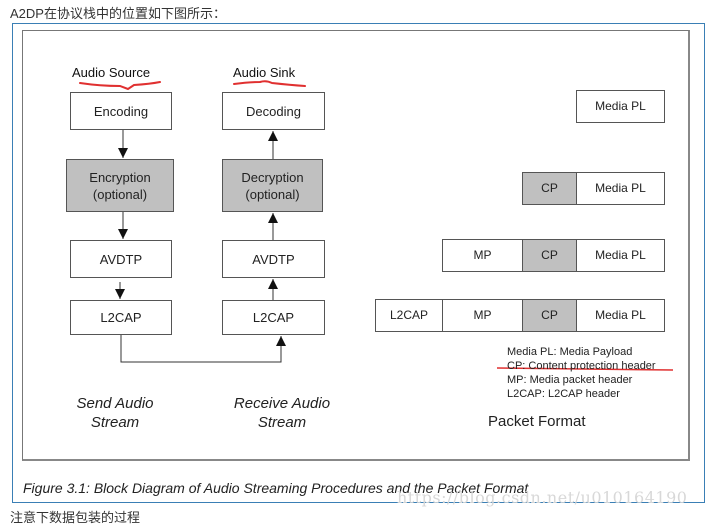 The image size is (728, 526). Describe the element at coordinates (123, 153) in the screenshot. I see `arrowhead-encryption` at that location.